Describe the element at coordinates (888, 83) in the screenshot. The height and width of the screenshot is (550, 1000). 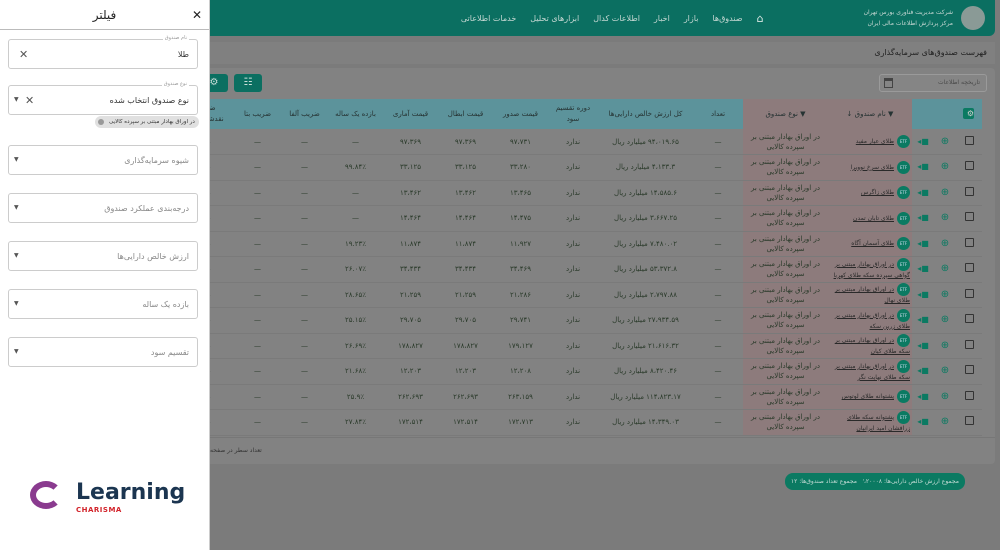
I see `calendar-icon` at that location.